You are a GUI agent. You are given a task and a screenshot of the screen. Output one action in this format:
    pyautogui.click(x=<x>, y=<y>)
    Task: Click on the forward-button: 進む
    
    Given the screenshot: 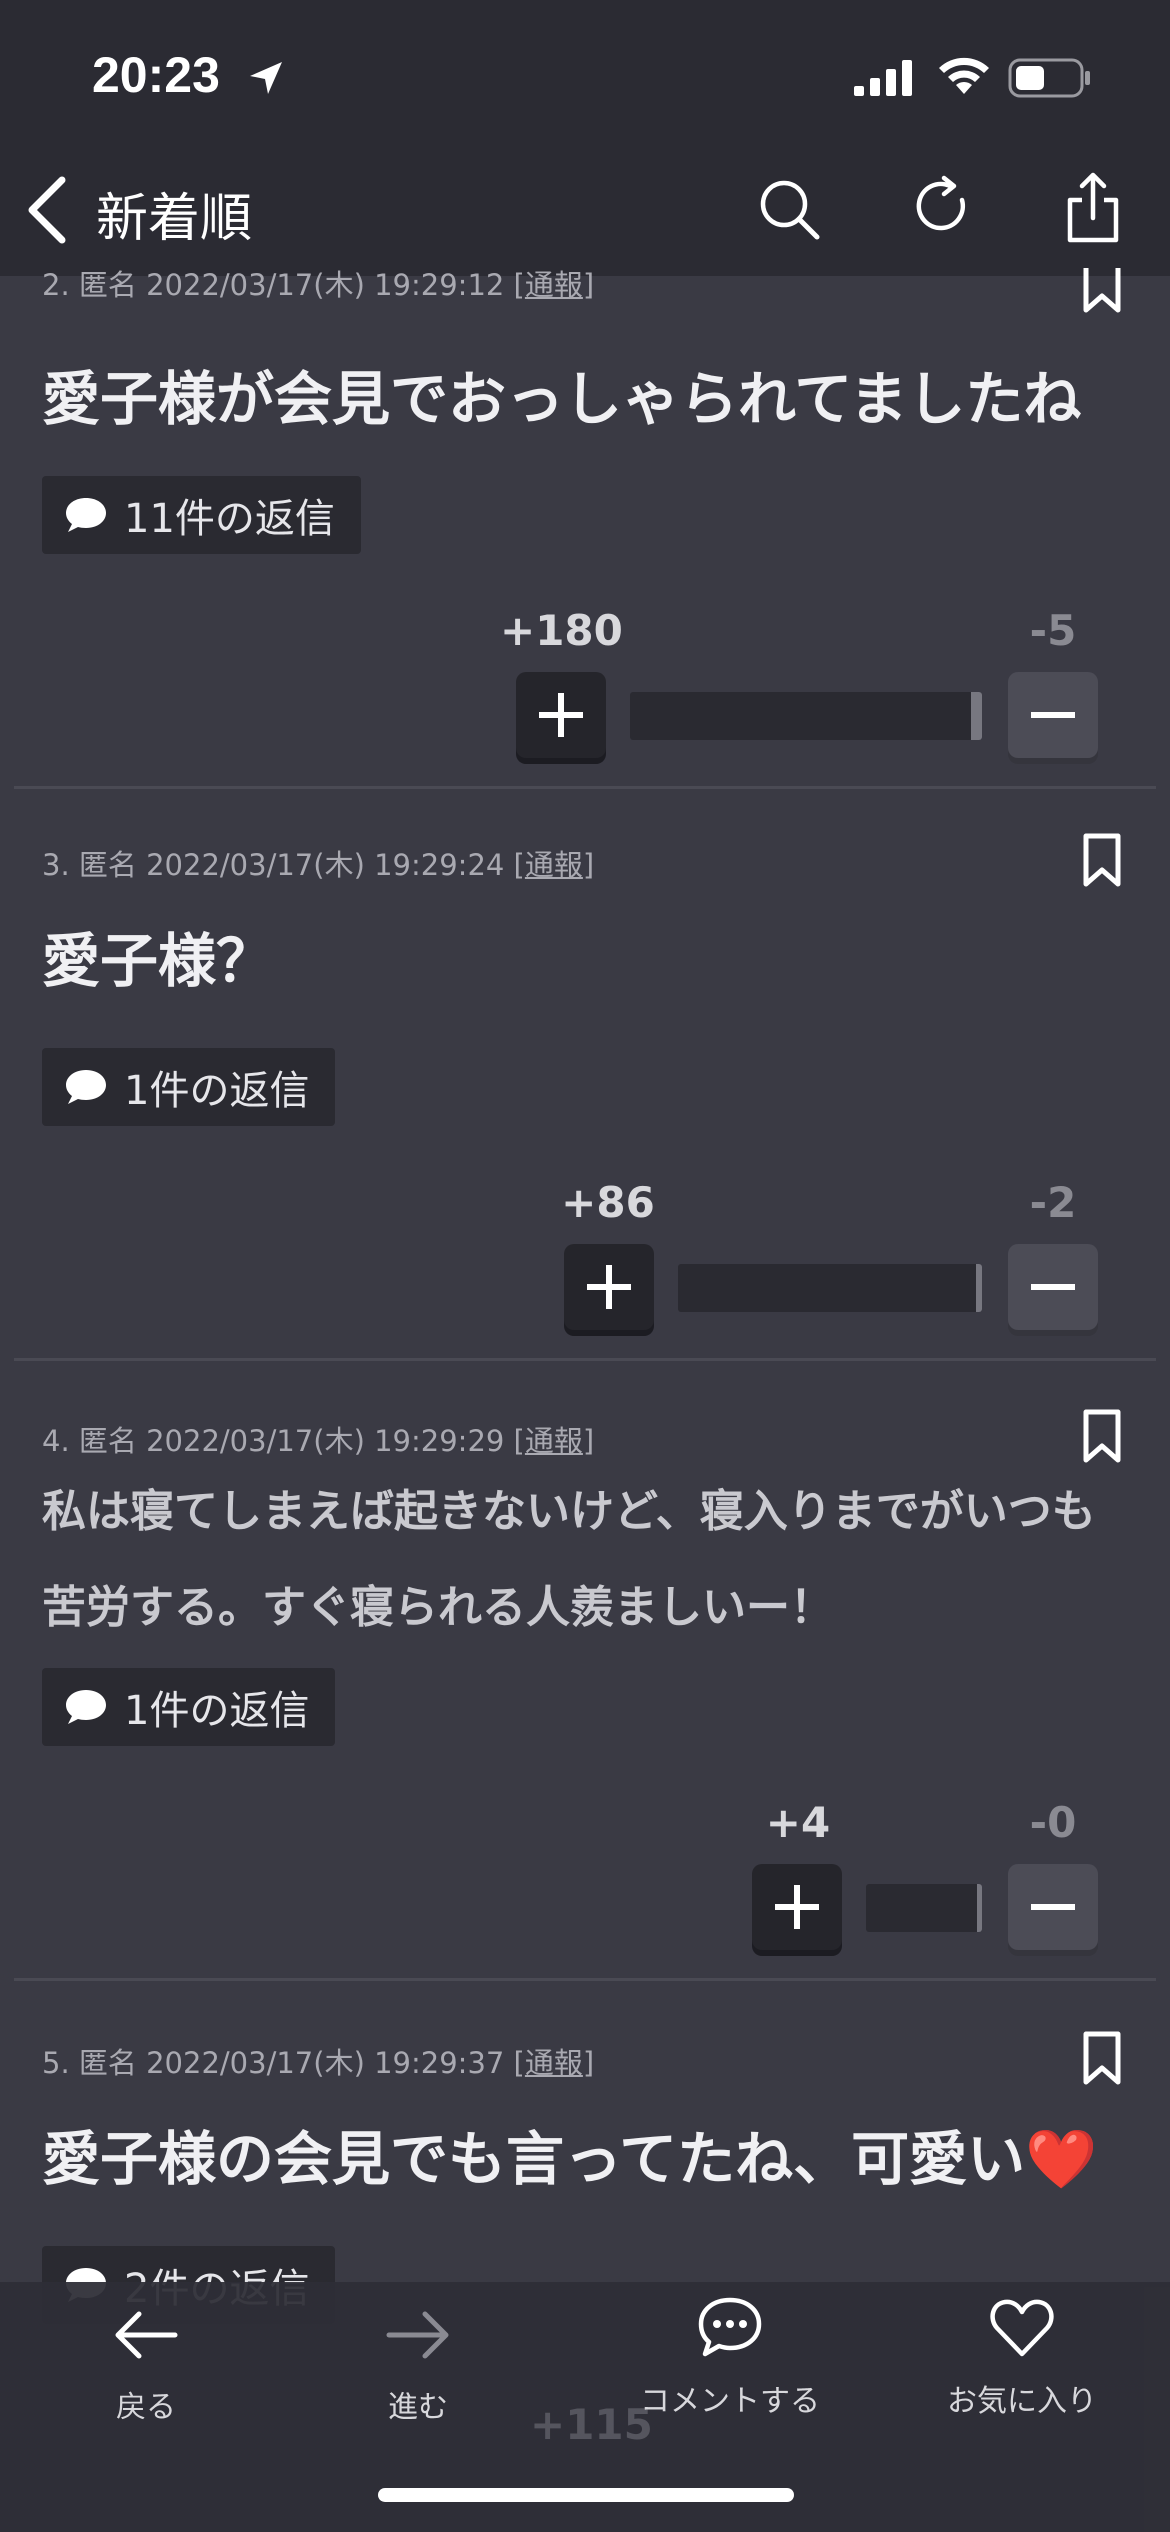 What is the action you would take?
    pyautogui.click(x=418, y=2382)
    